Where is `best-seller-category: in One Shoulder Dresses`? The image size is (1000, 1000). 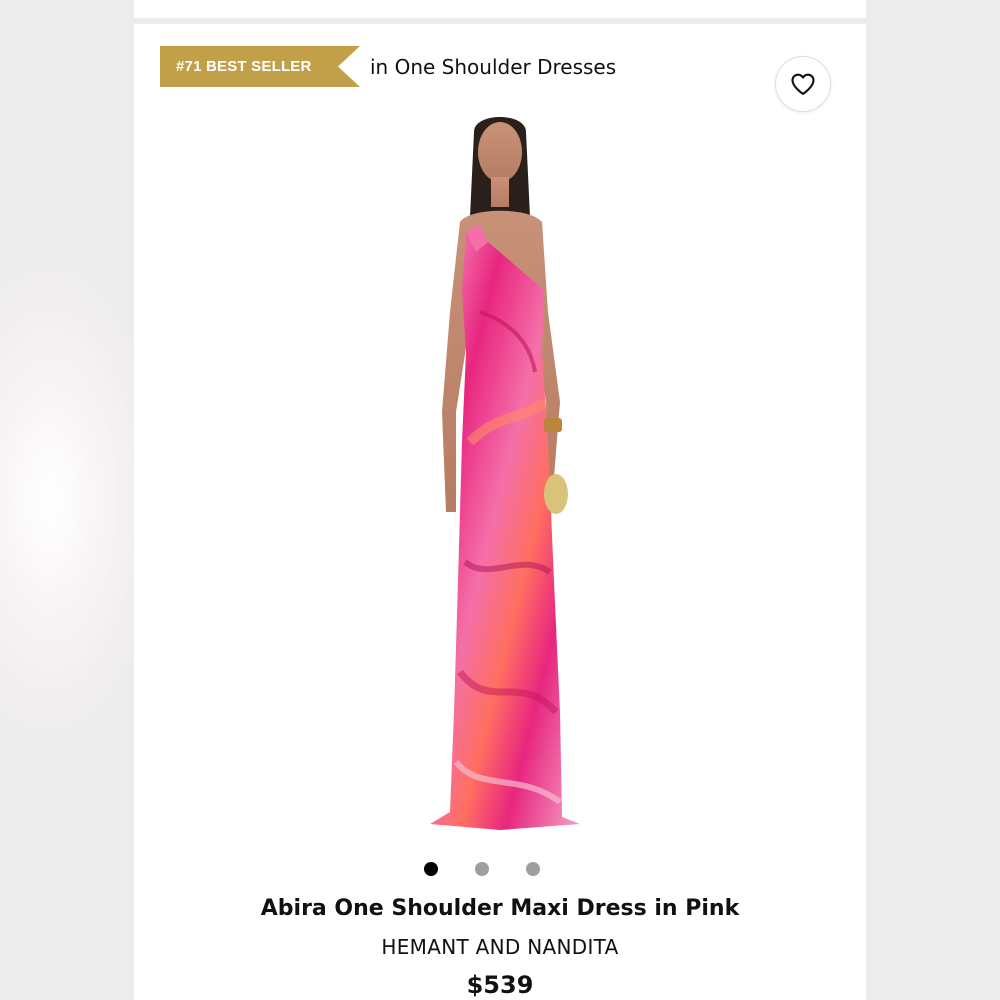
best-seller-category: in One Shoulder Dresses is located at coordinates (493, 67).